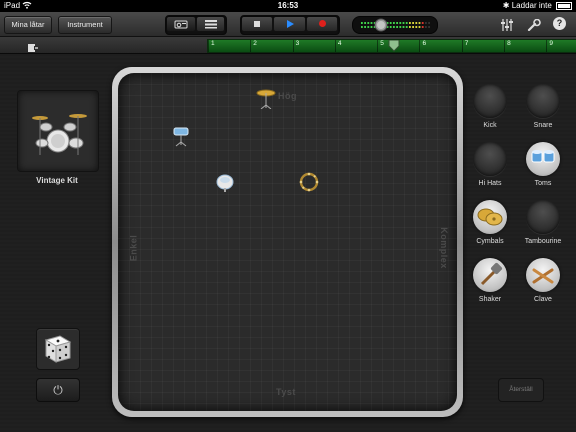 The height and width of the screenshot is (432, 576). What do you see at coordinates (181, 24) in the screenshot?
I see `drum-view-icon` at bounding box center [181, 24].